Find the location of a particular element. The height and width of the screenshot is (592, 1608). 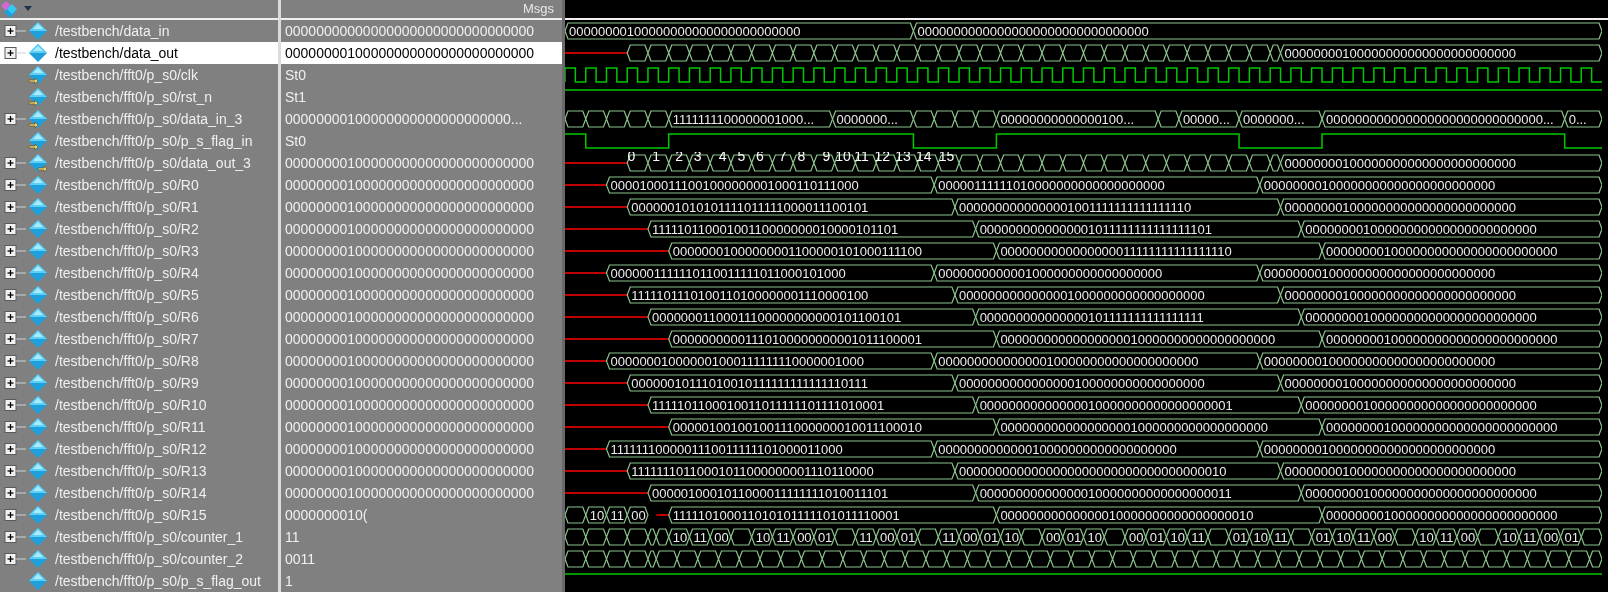

signal-row: /testbench/fft0/p_s0/R3 is located at coordinates (139, 251).